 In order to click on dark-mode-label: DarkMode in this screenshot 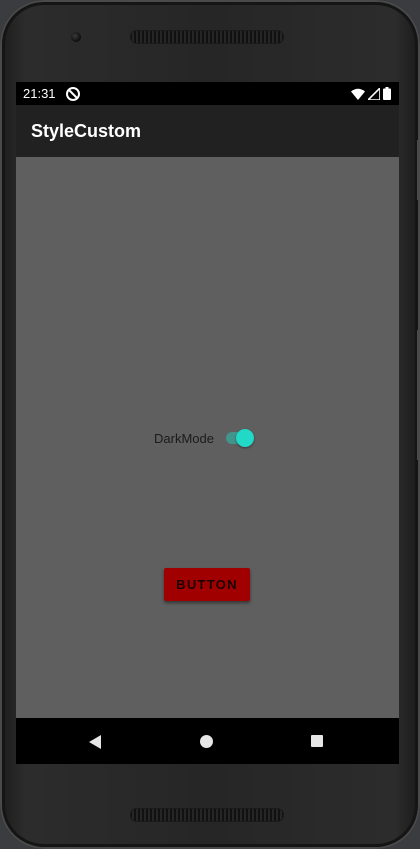, I will do `click(184, 438)`.